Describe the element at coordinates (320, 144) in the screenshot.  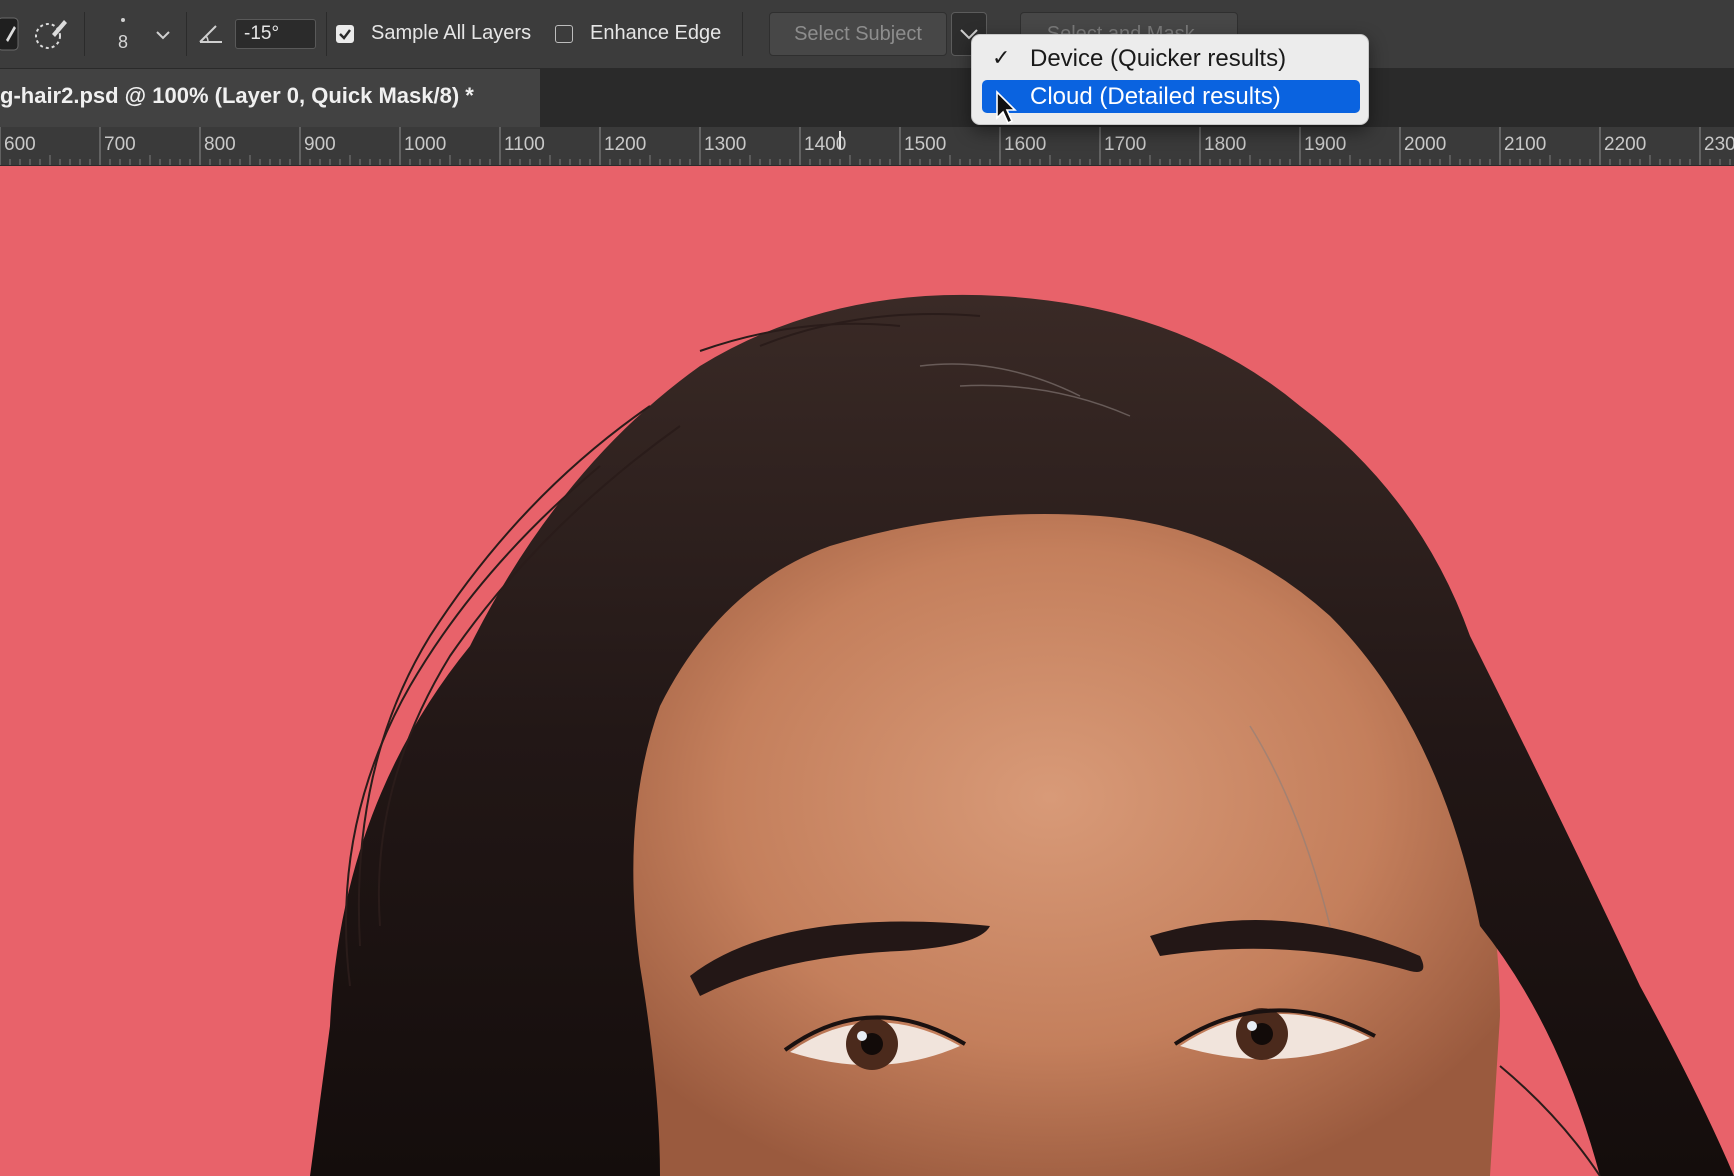
I see `ruler-label: 900` at that location.